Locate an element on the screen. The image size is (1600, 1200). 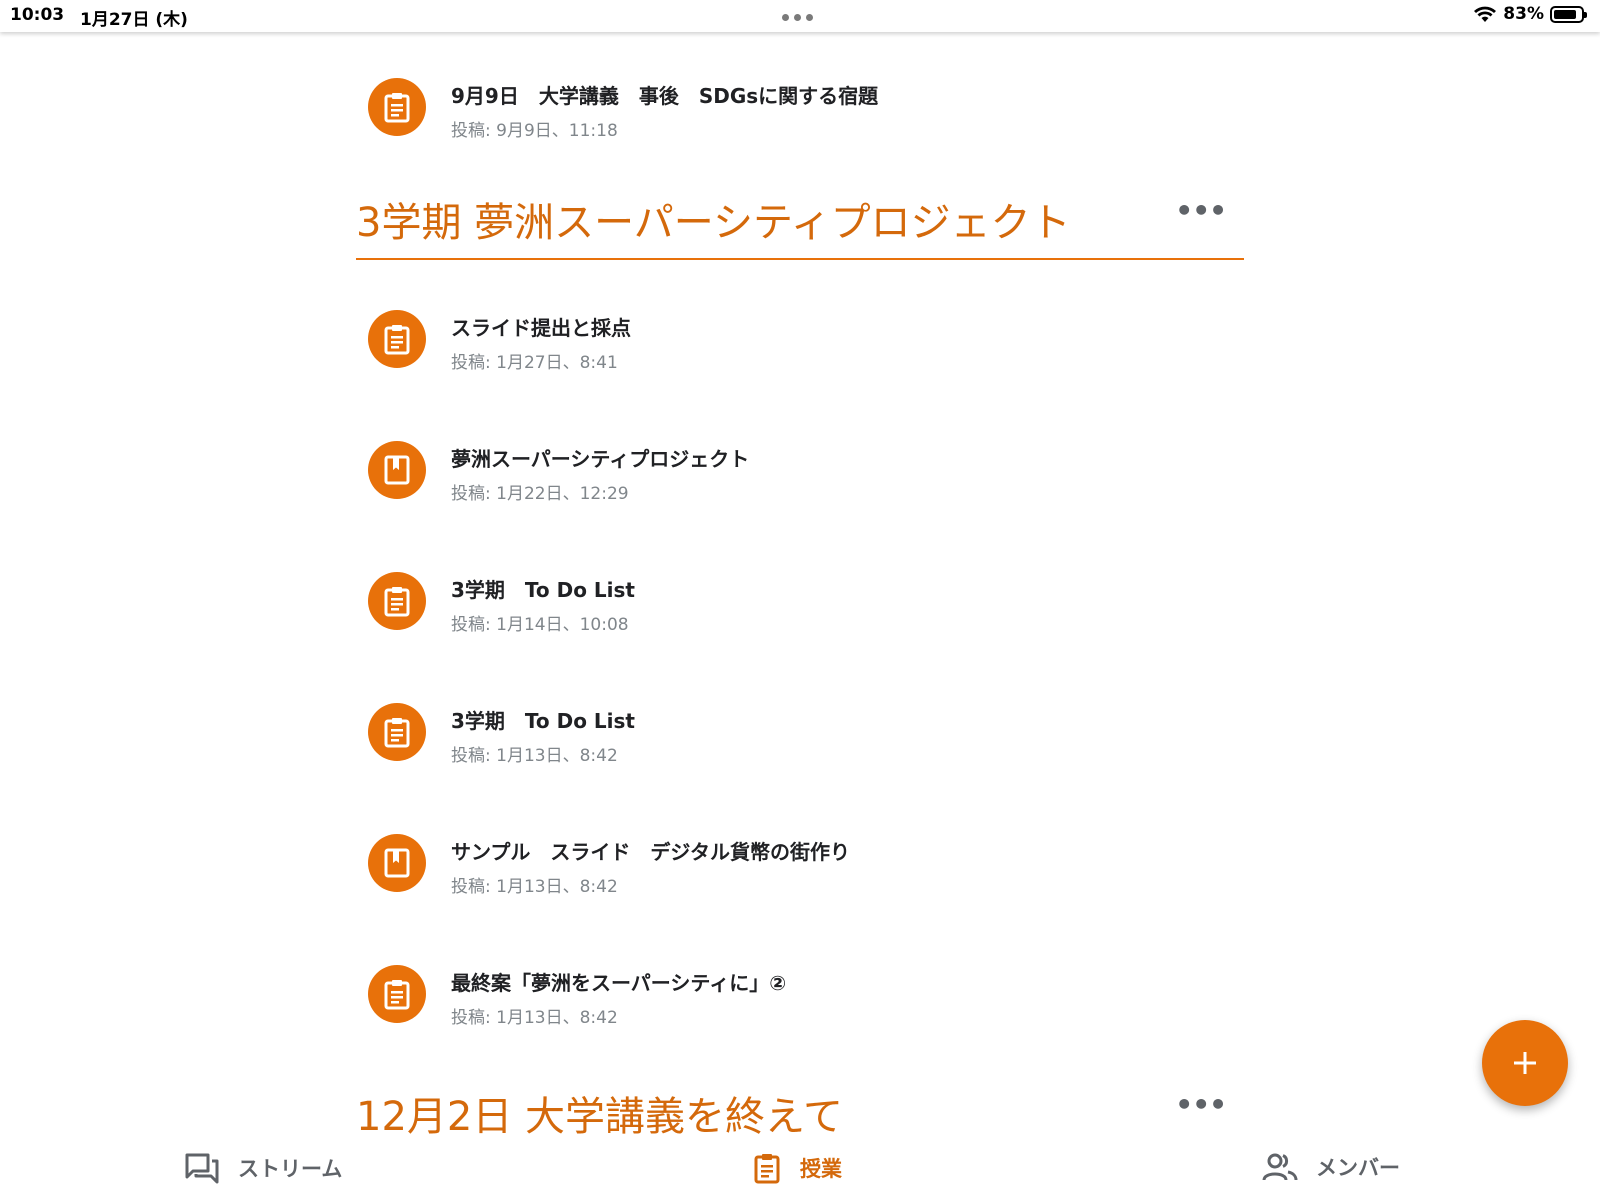
tab-classwork: 授業 is located at coordinates (797, 1168).